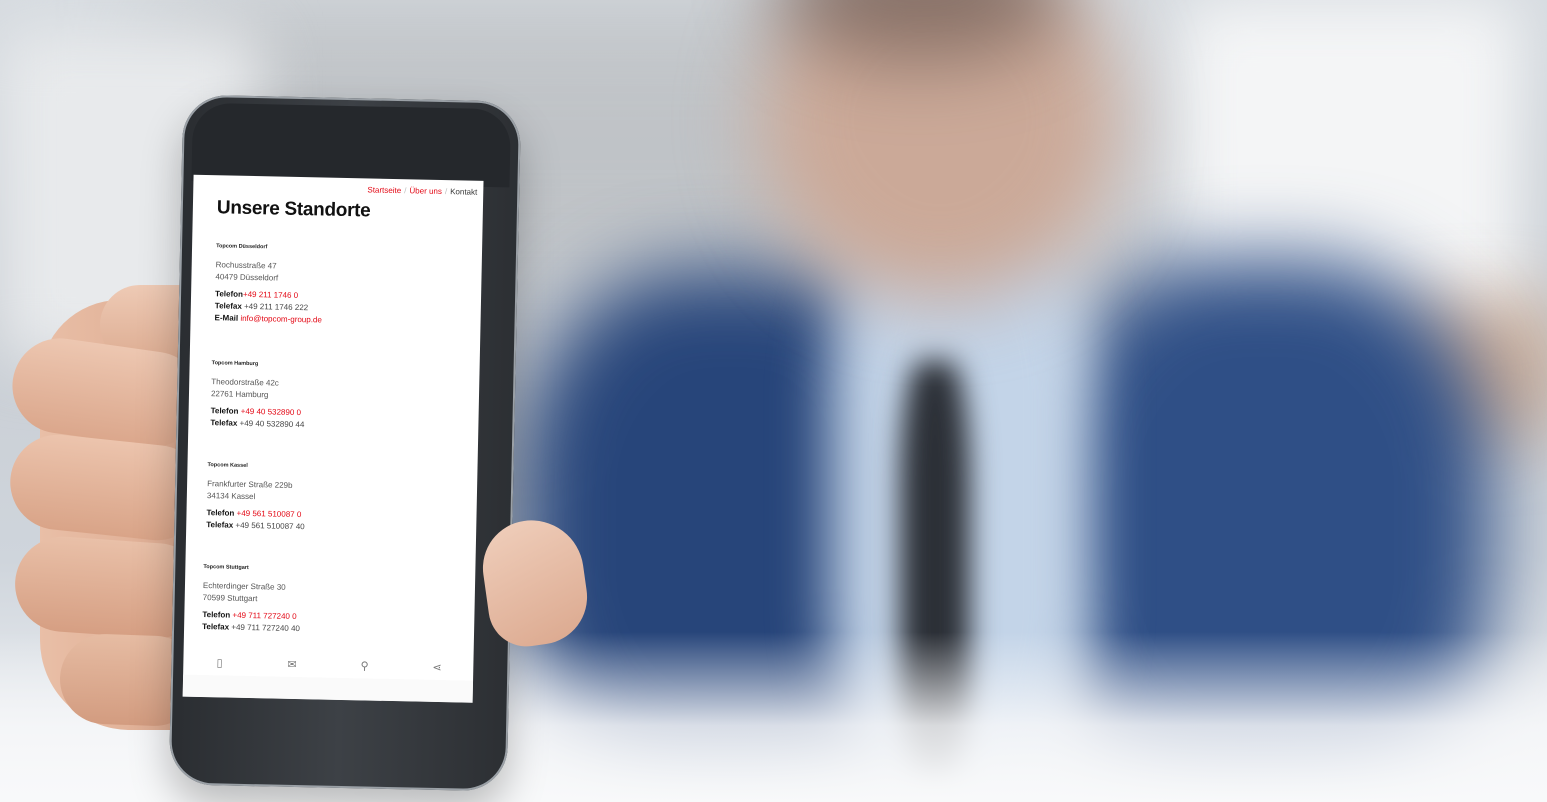 This screenshot has height=802, width=1547. What do you see at coordinates (226, 318) in the screenshot?
I see `email-label: E-Mail` at bounding box center [226, 318].